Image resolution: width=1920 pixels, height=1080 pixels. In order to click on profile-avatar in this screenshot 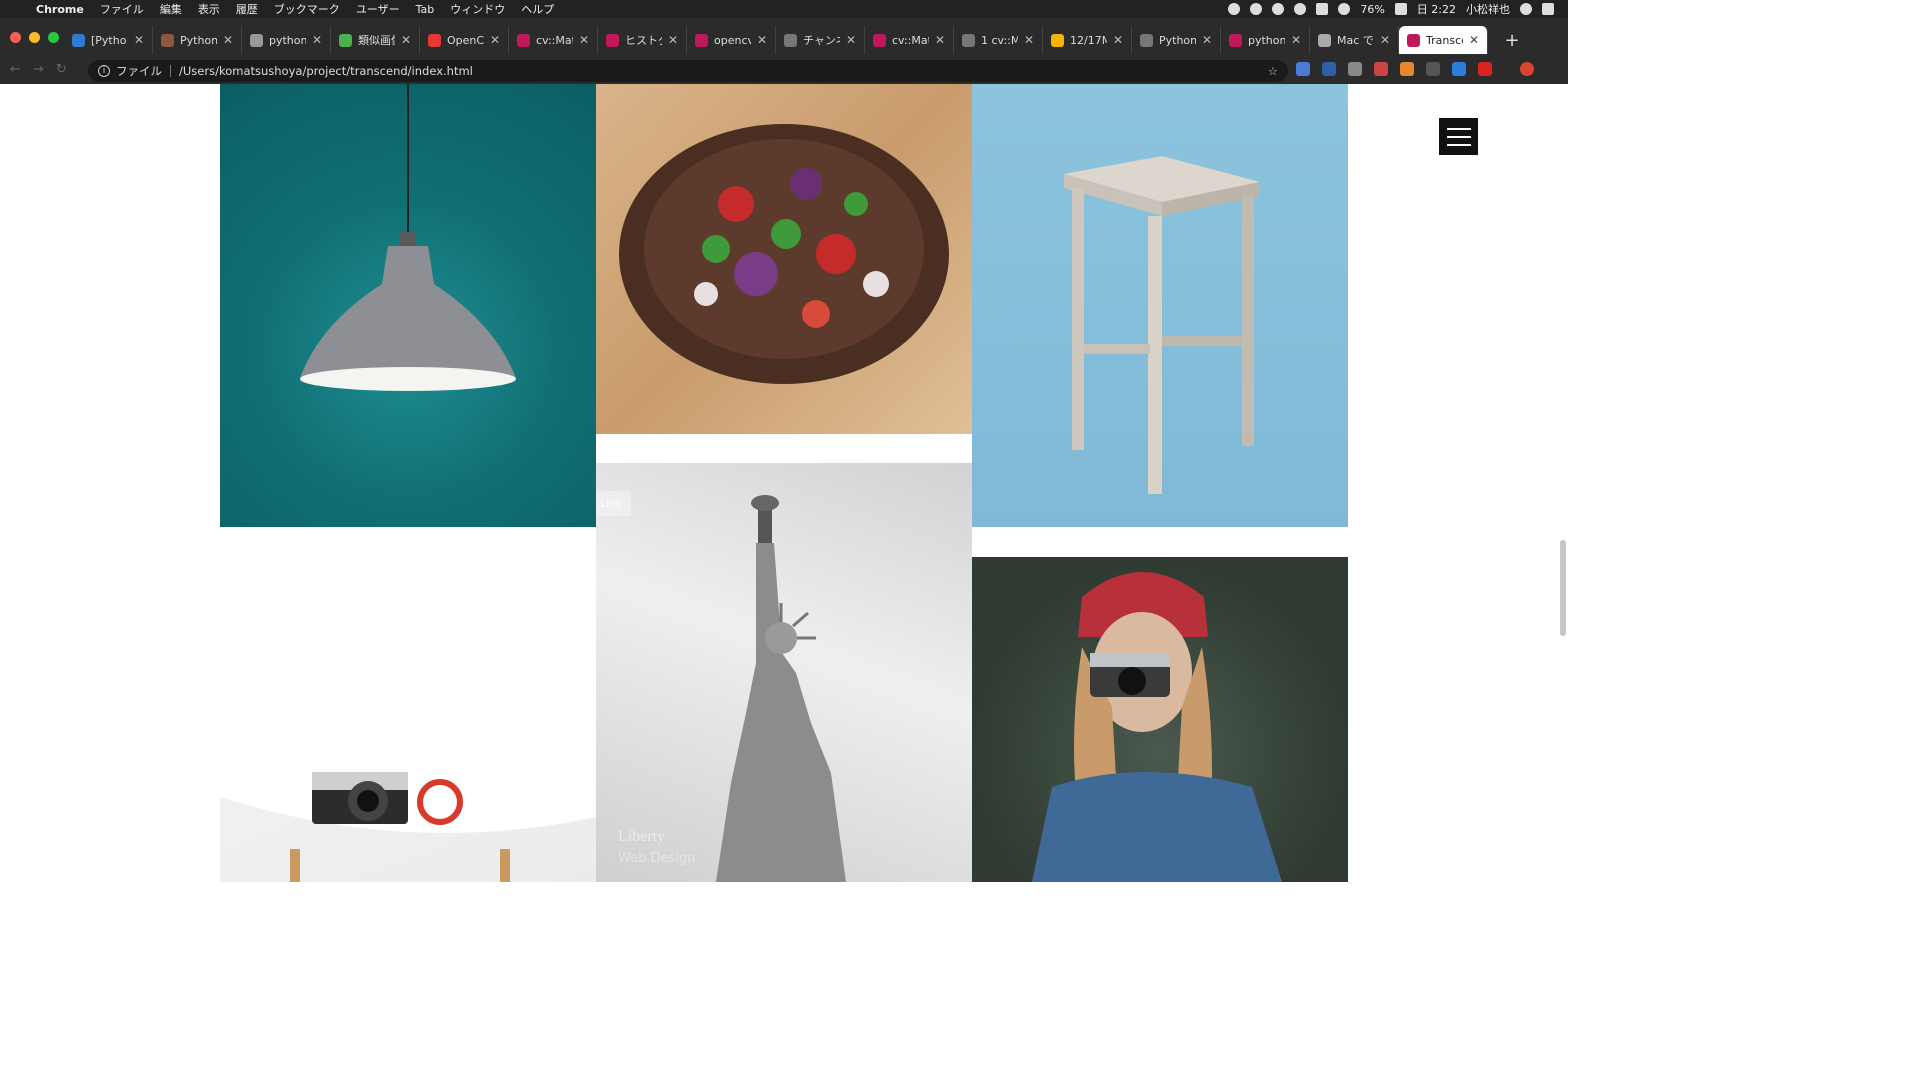, I will do `click(1527, 69)`.